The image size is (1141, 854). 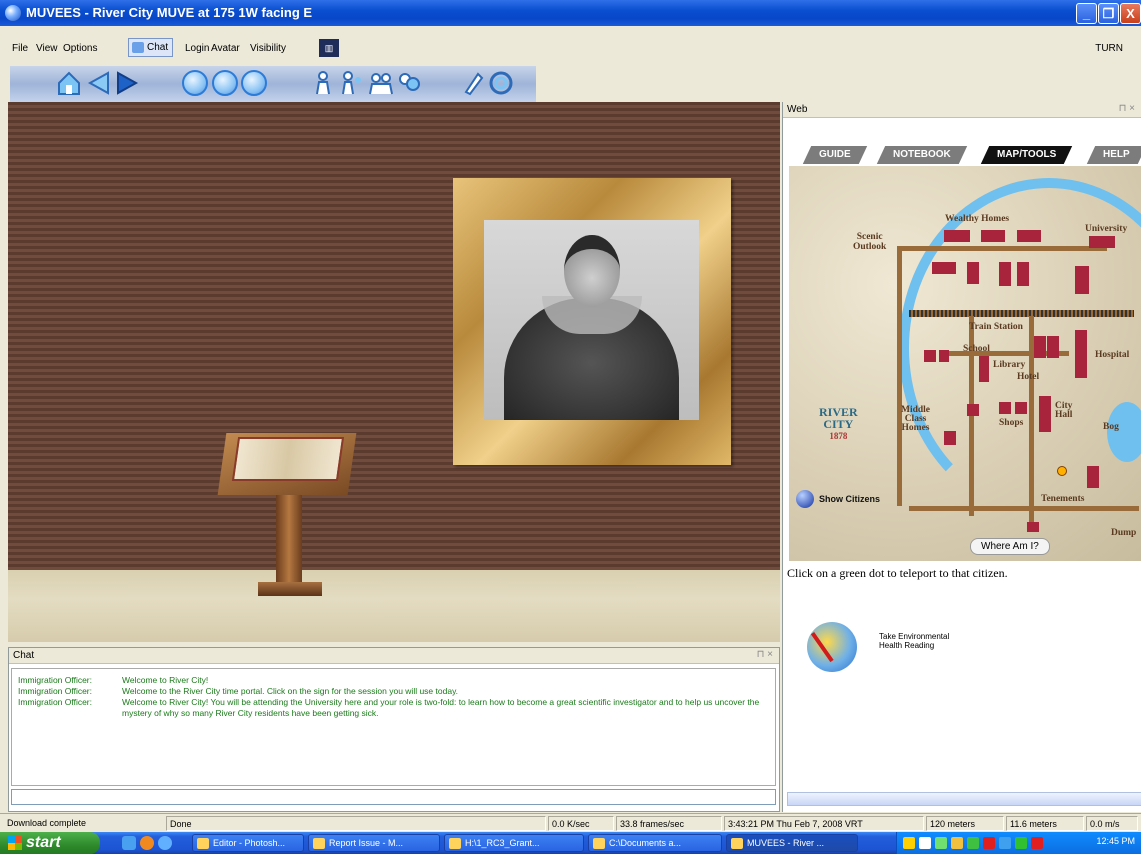 What do you see at coordinates (1045, 823) in the screenshot?
I see `status-distance-2: 11.6 meters` at bounding box center [1045, 823].